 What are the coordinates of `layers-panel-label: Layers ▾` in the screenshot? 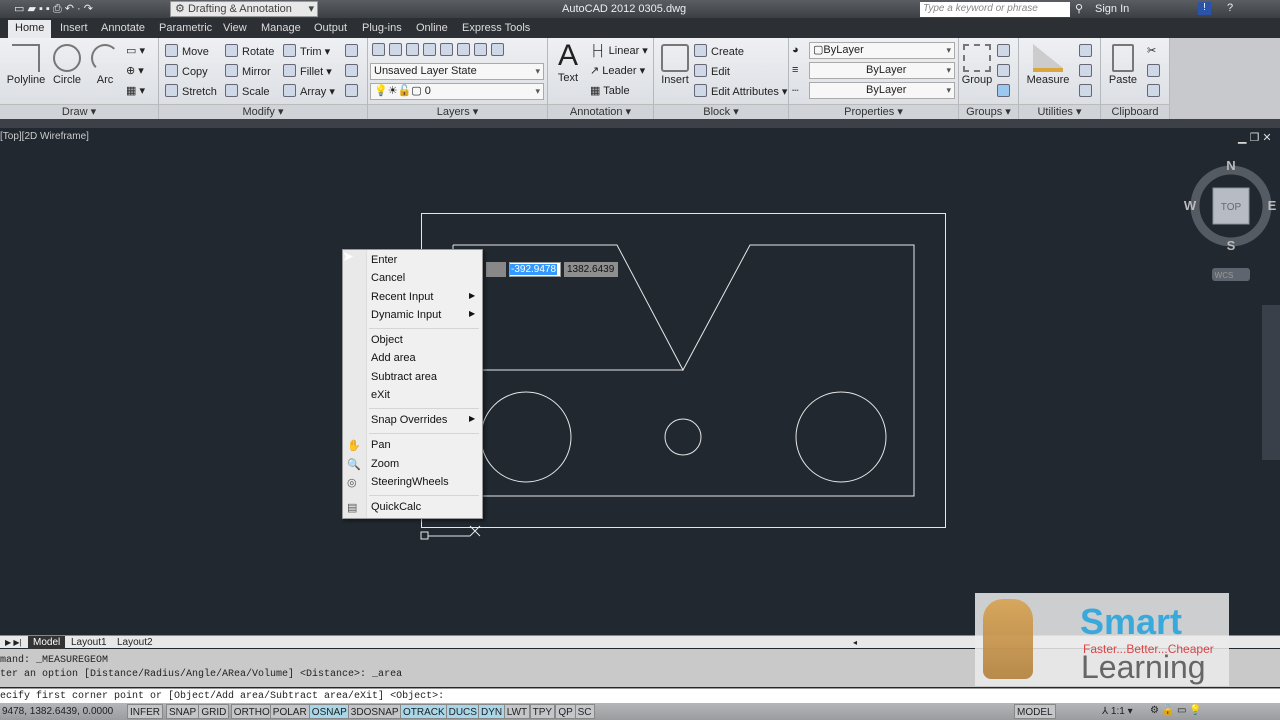 It's located at (457, 111).